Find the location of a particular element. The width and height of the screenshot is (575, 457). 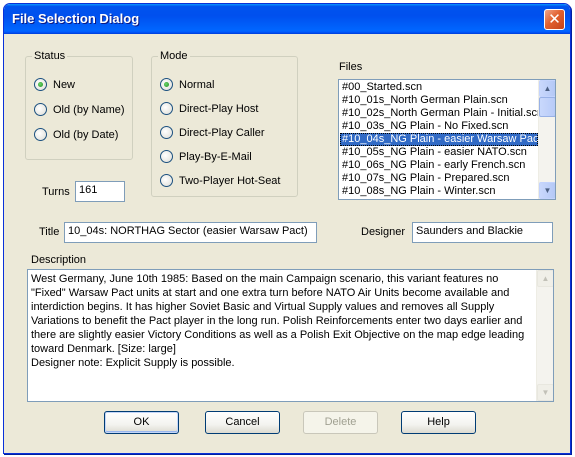

file-list-item: #10_01s_North German Plain.scn is located at coordinates (439, 100).